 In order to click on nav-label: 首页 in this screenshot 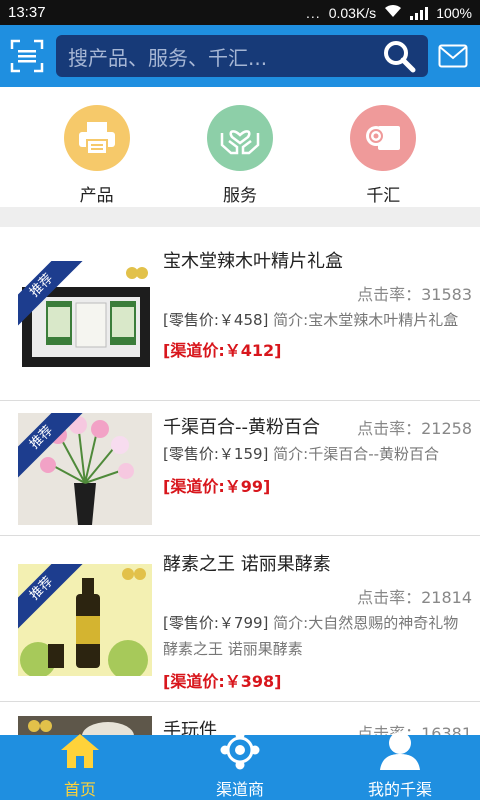, I will do `click(79, 789)`.